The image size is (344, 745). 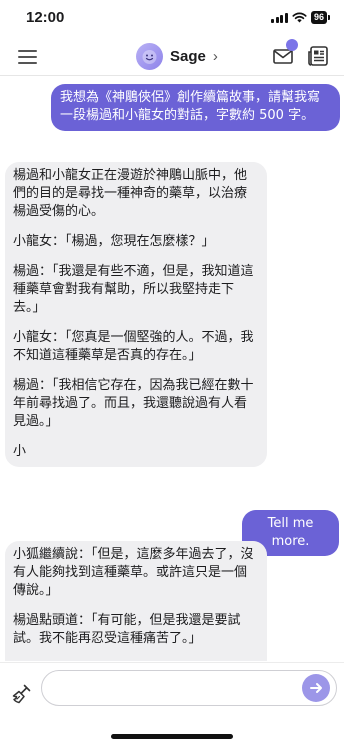 What do you see at coordinates (28, 56) in the screenshot?
I see `hamburger-menu-icon` at bounding box center [28, 56].